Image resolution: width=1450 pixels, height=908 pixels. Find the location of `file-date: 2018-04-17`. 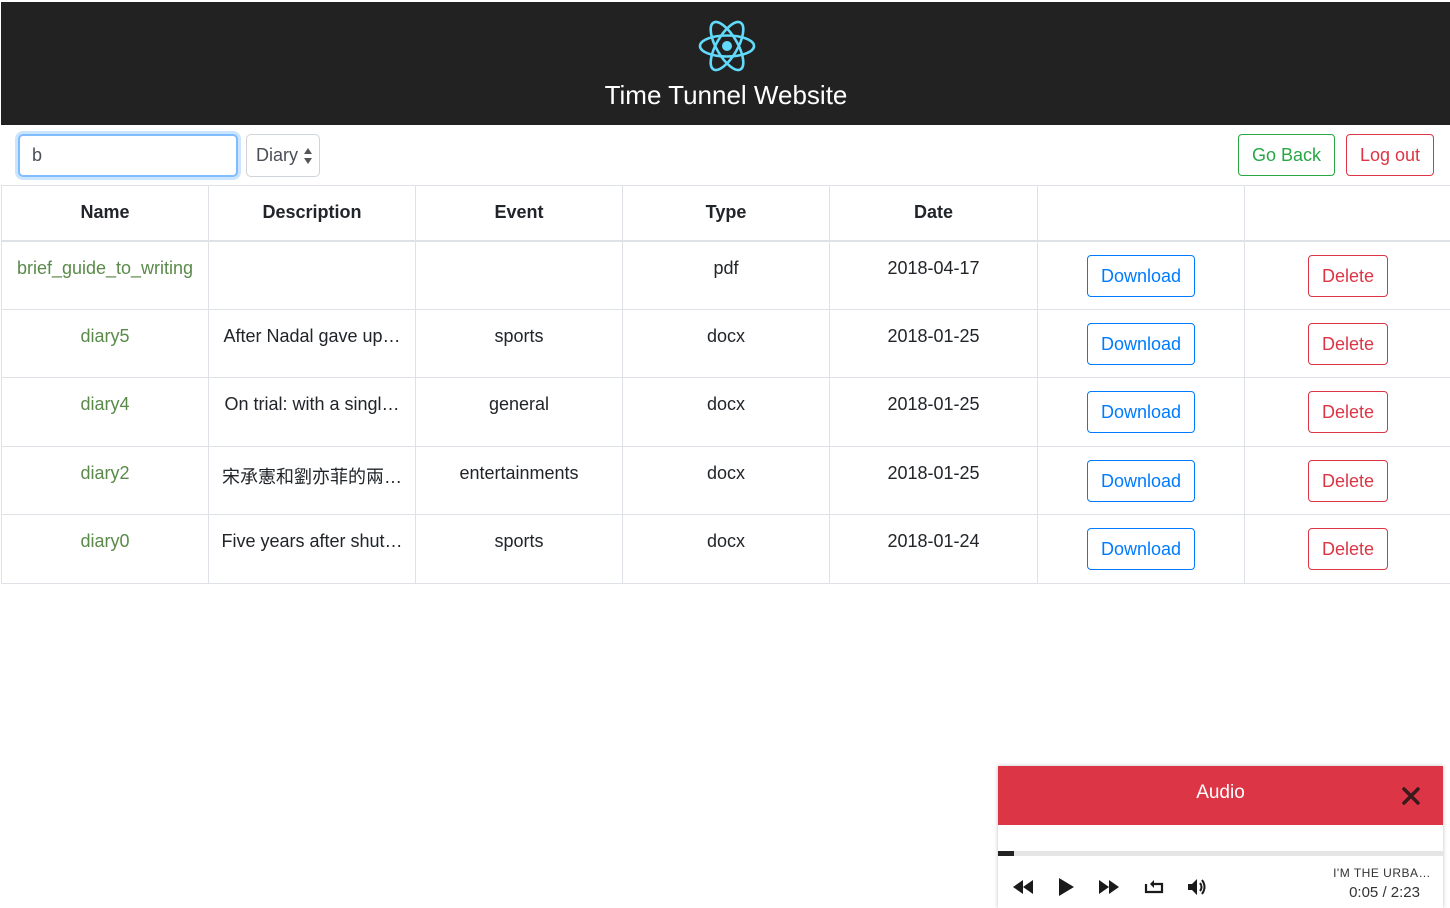

file-date: 2018-04-17 is located at coordinates (933, 275).